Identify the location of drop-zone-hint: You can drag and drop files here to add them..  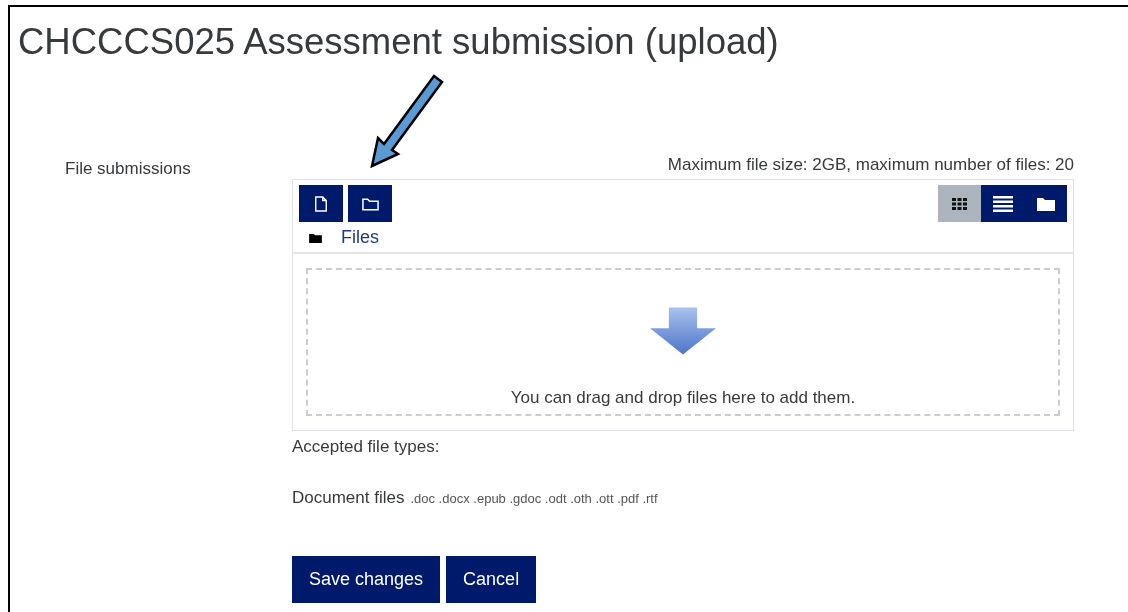
(683, 398).